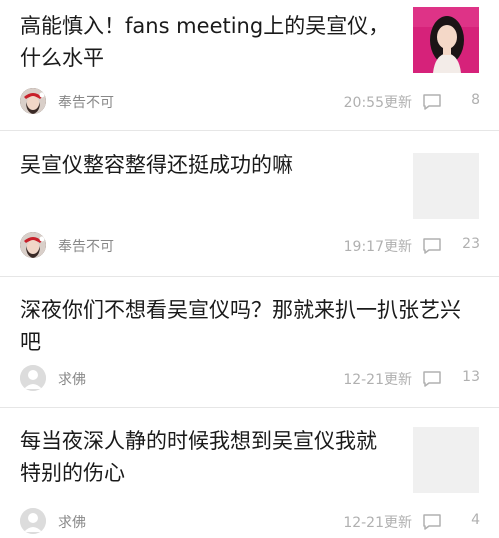 Image resolution: width=499 pixels, height=538 pixels. I want to click on comment-count: 23, so click(471, 244).